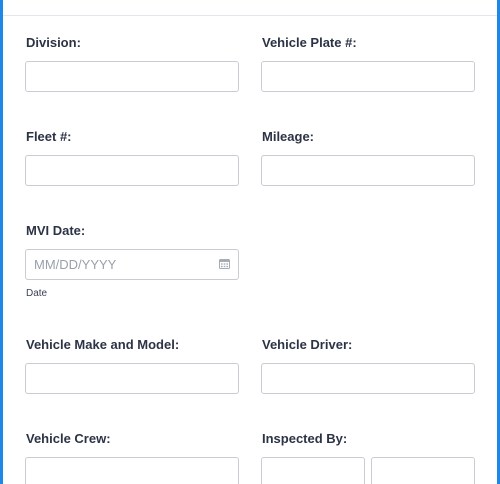 Image resolution: width=500 pixels, height=484 pixels. What do you see at coordinates (309, 42) in the screenshot?
I see `vehicle-plate-label: Vehicle Plate #:` at bounding box center [309, 42].